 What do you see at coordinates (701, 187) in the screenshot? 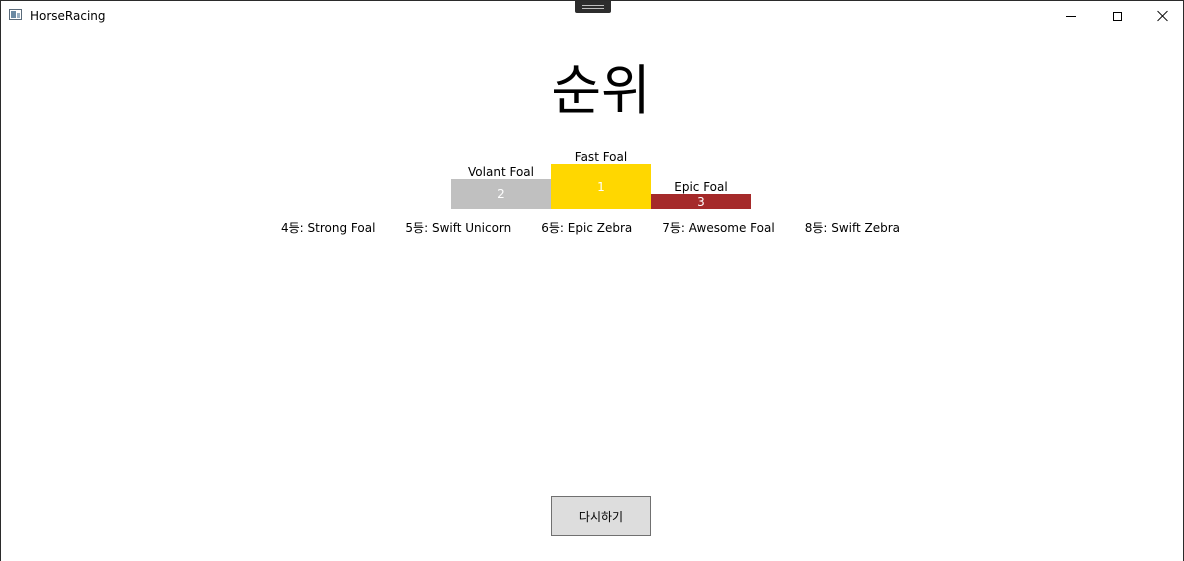
I see `podium-third-name: Epic Foal` at bounding box center [701, 187].